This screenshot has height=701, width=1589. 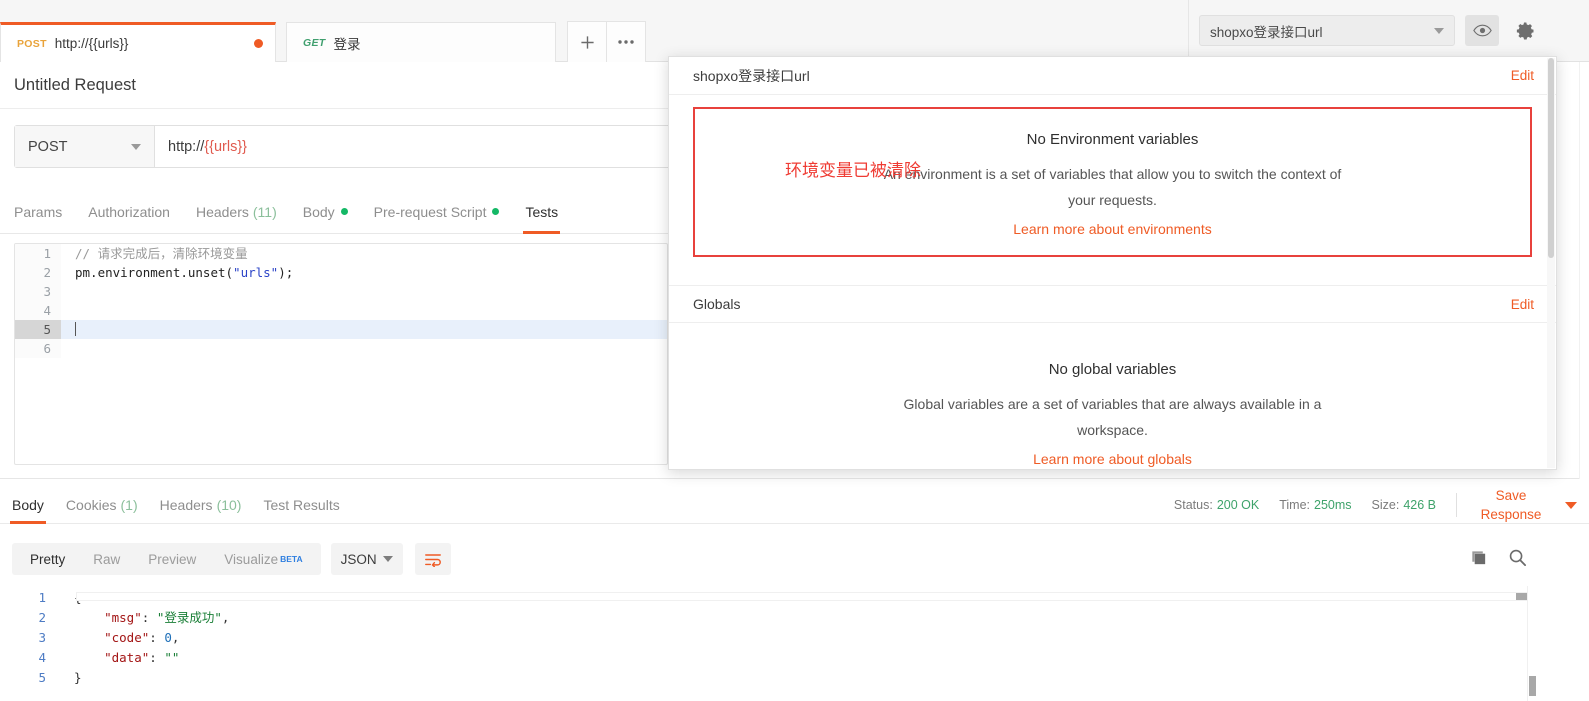 What do you see at coordinates (201, 505) in the screenshot?
I see `response-tab-headers: Headers (10)` at bounding box center [201, 505].